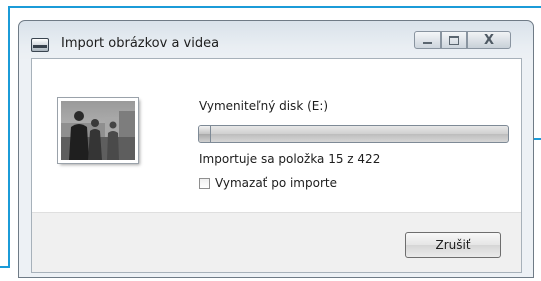  What do you see at coordinates (204, 183) in the screenshot?
I see `delete-after-import-checkbox` at bounding box center [204, 183].